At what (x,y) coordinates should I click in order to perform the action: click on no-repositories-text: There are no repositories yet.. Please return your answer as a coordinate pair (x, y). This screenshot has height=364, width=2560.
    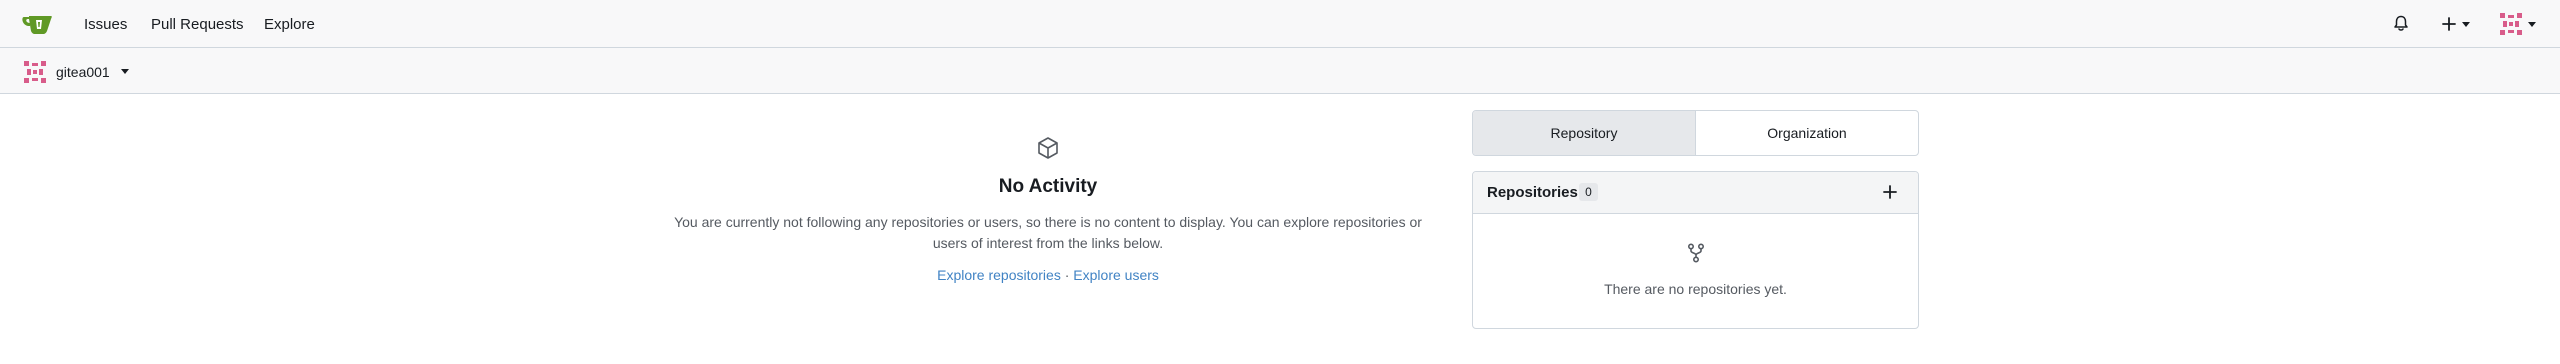
    Looking at the image, I should click on (1695, 289).